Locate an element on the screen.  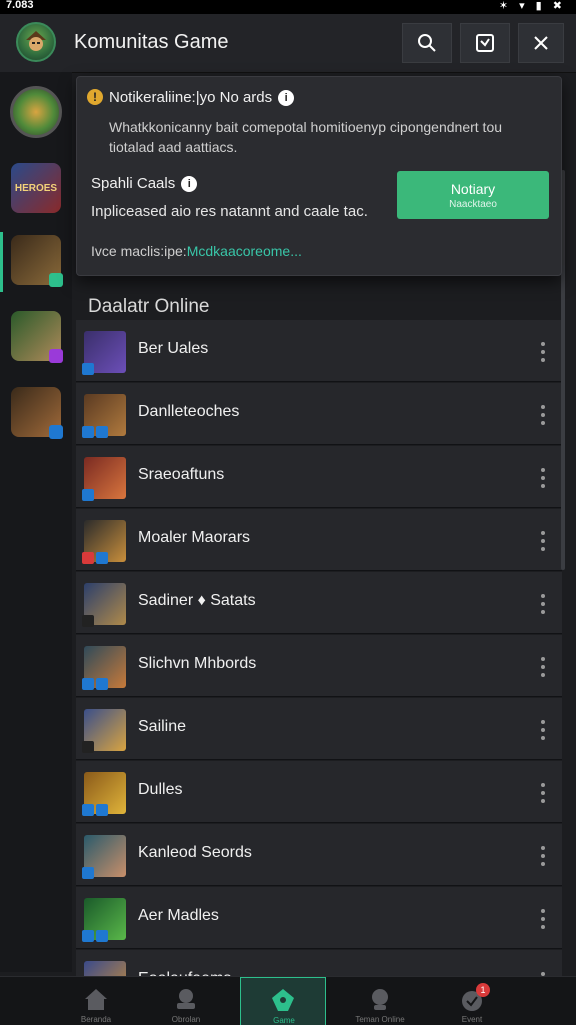
search-button is located at coordinates (427, 43).